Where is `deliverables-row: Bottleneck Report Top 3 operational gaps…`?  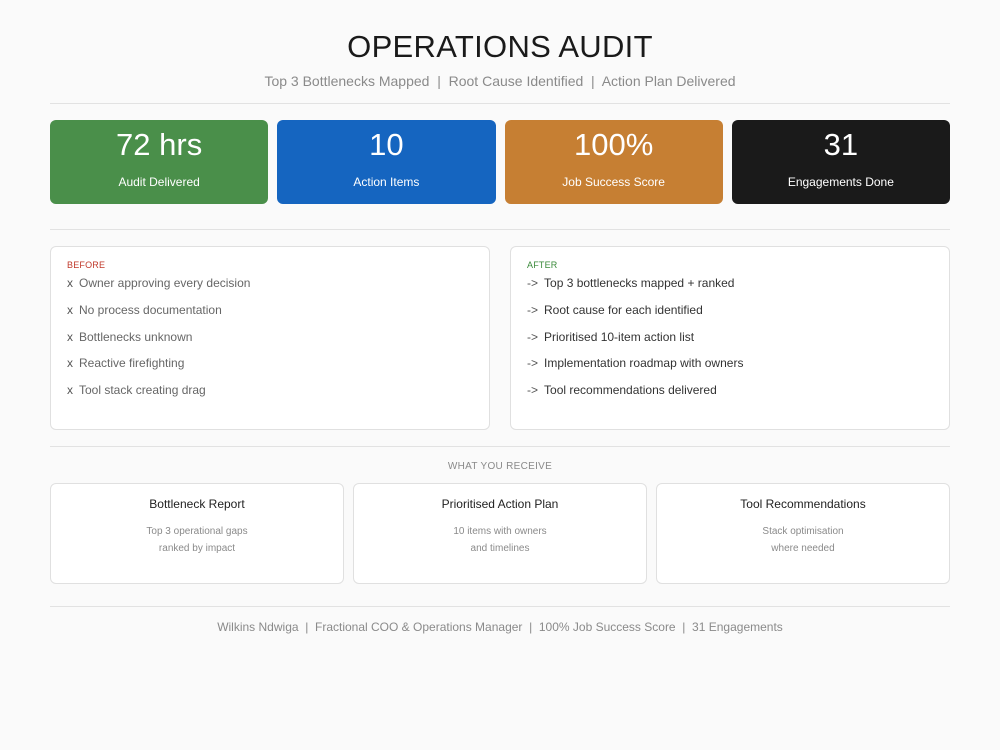
deliverables-row: Bottleneck Report Top 3 operational gaps… is located at coordinates (500, 533).